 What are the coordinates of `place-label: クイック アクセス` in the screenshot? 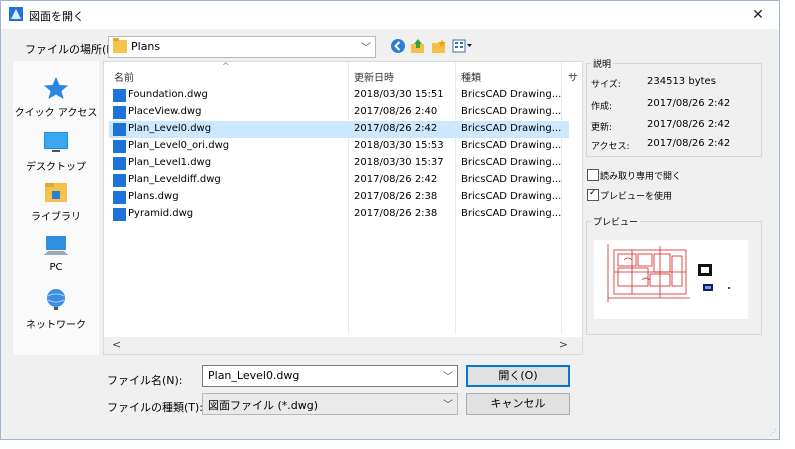 It's located at (56, 113).